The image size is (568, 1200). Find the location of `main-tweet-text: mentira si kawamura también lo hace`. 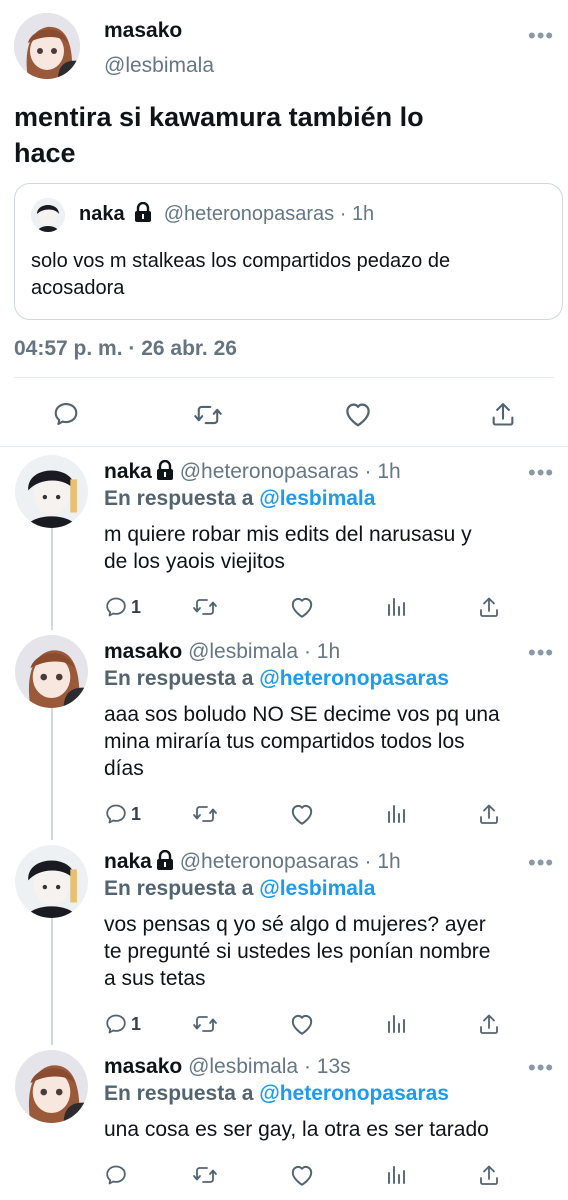

main-tweet-text: mentira si kawamura también lo hace is located at coordinates (219, 135).